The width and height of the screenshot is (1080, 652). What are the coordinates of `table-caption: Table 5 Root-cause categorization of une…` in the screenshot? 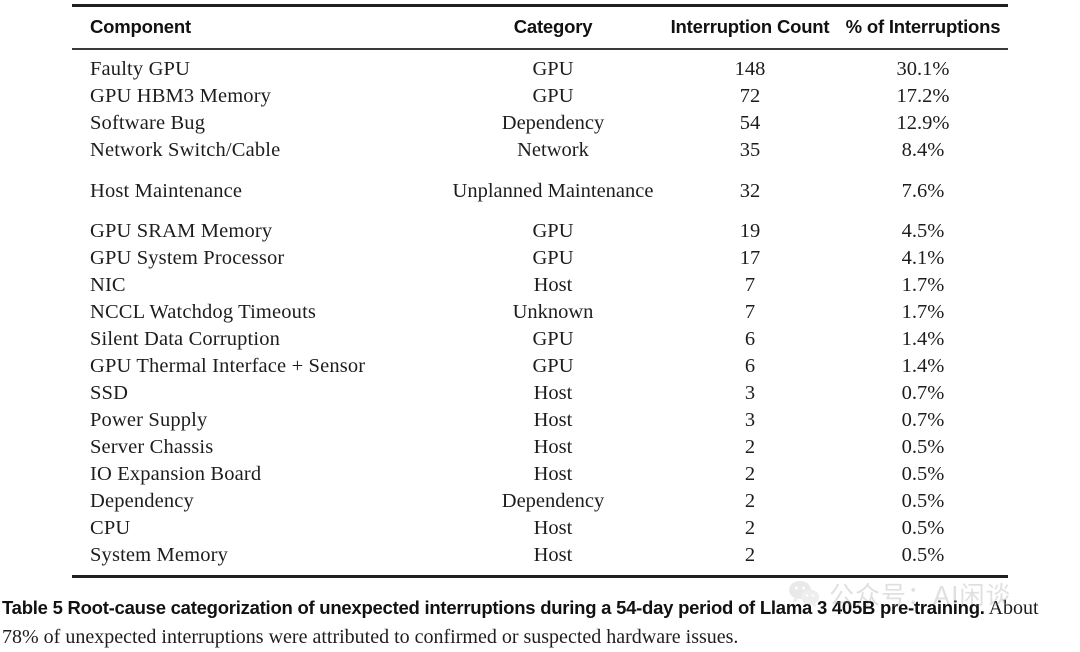 It's located at (540, 623).